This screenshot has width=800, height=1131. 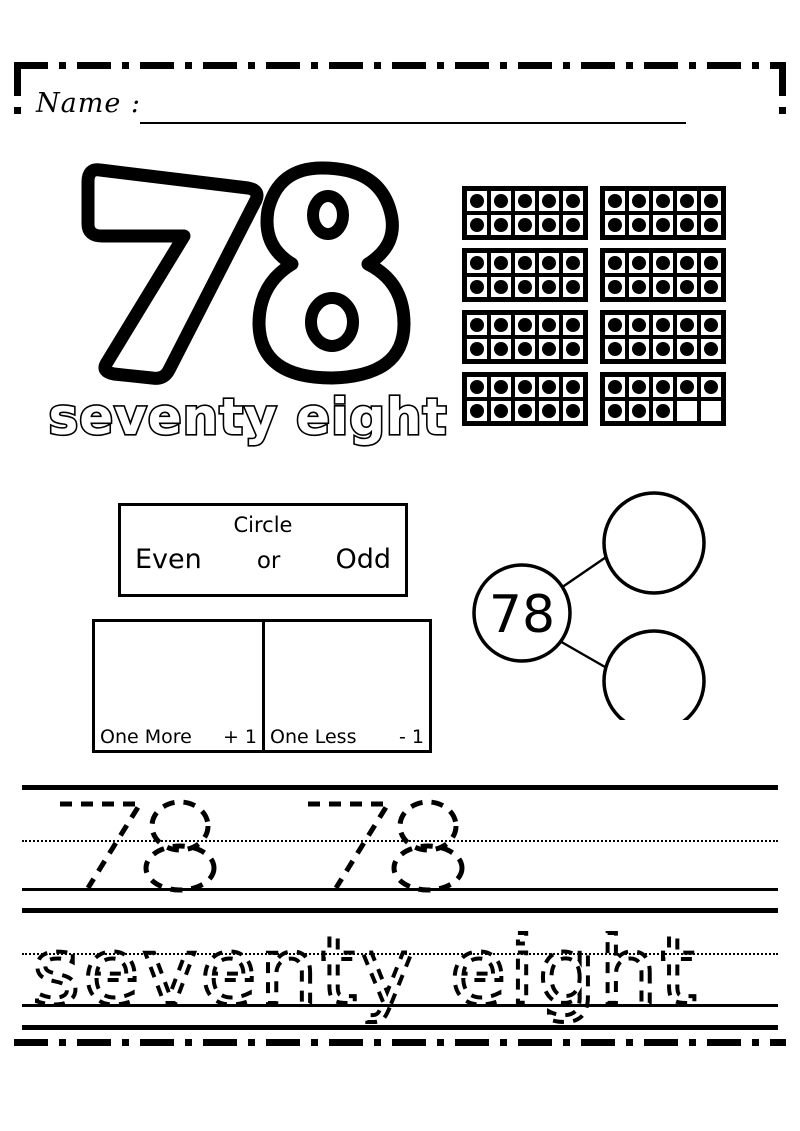 I want to click on bond-part-top-circle, so click(x=654, y=543).